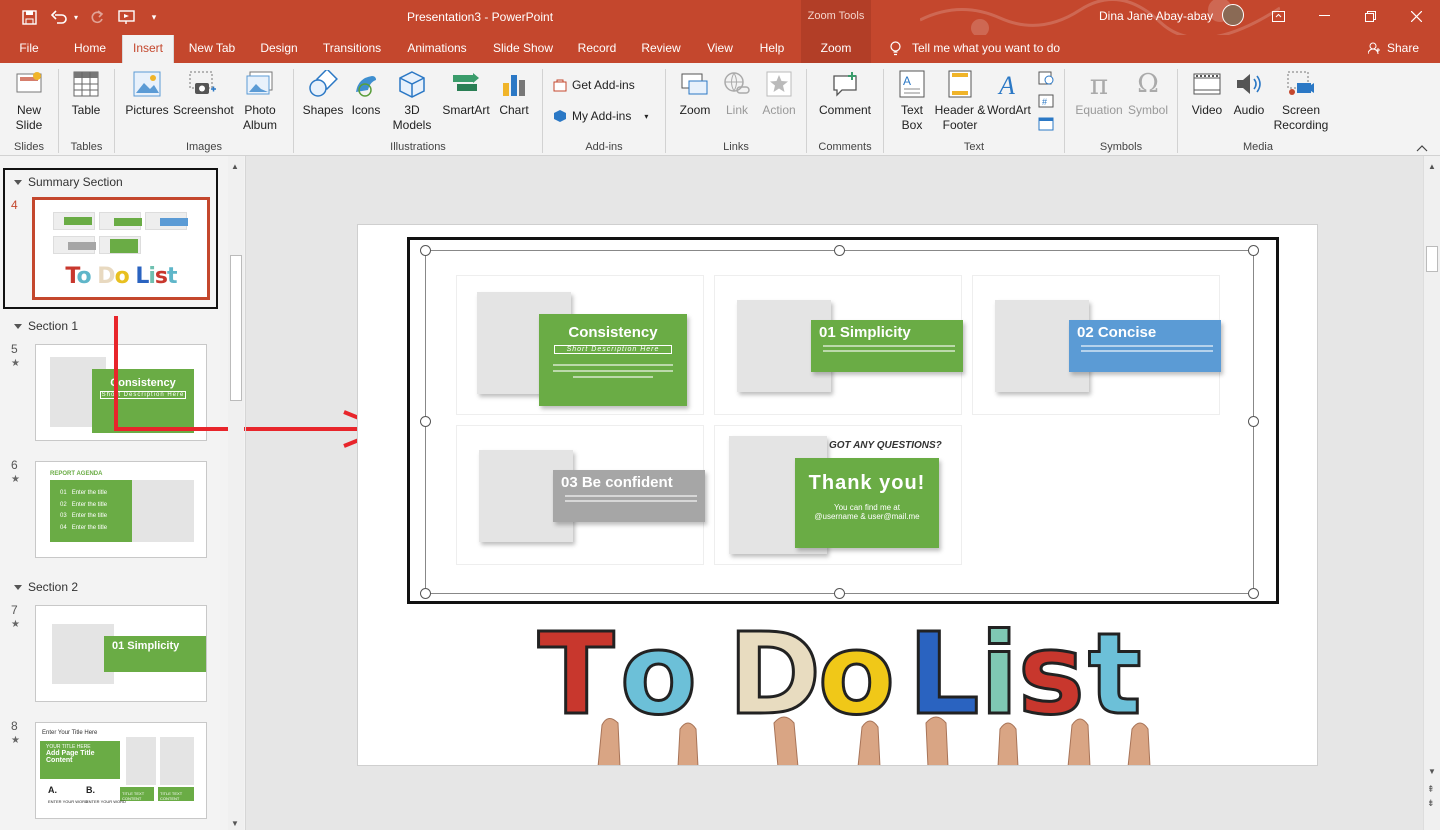  I want to click on my-addins-dropdown-icon: ▾, so click(646, 116).